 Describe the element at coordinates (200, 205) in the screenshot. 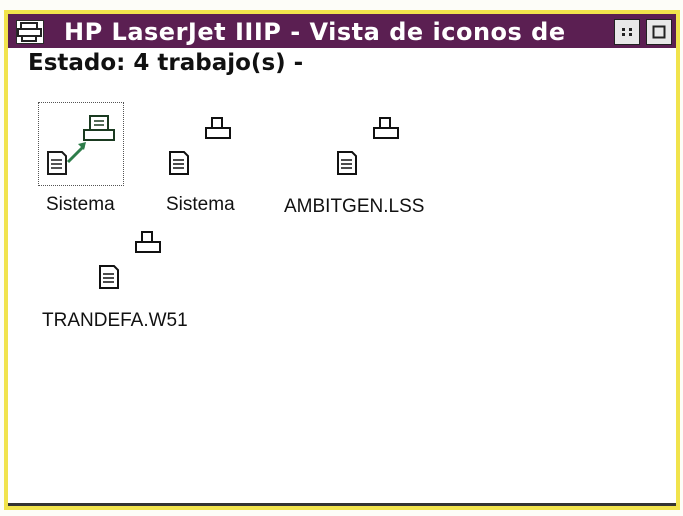

I see `job-label-2: Sistema` at that location.